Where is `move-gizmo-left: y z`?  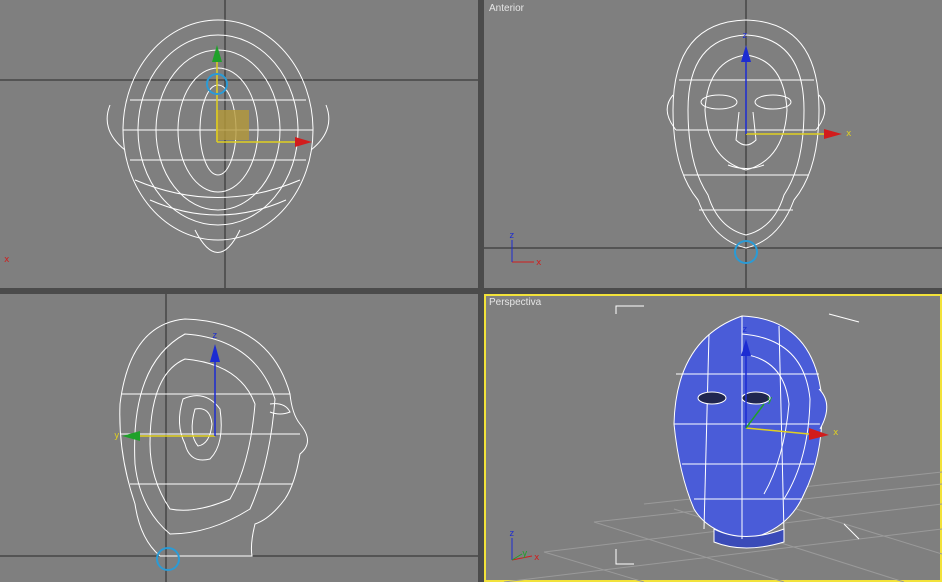
move-gizmo-left: y z is located at coordinates (167, 451).